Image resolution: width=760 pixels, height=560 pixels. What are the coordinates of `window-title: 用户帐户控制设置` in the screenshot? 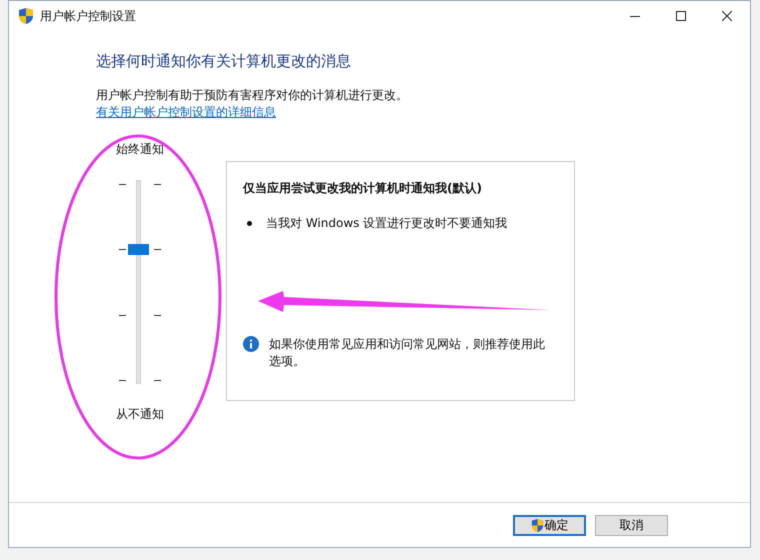 It's located at (88, 16).